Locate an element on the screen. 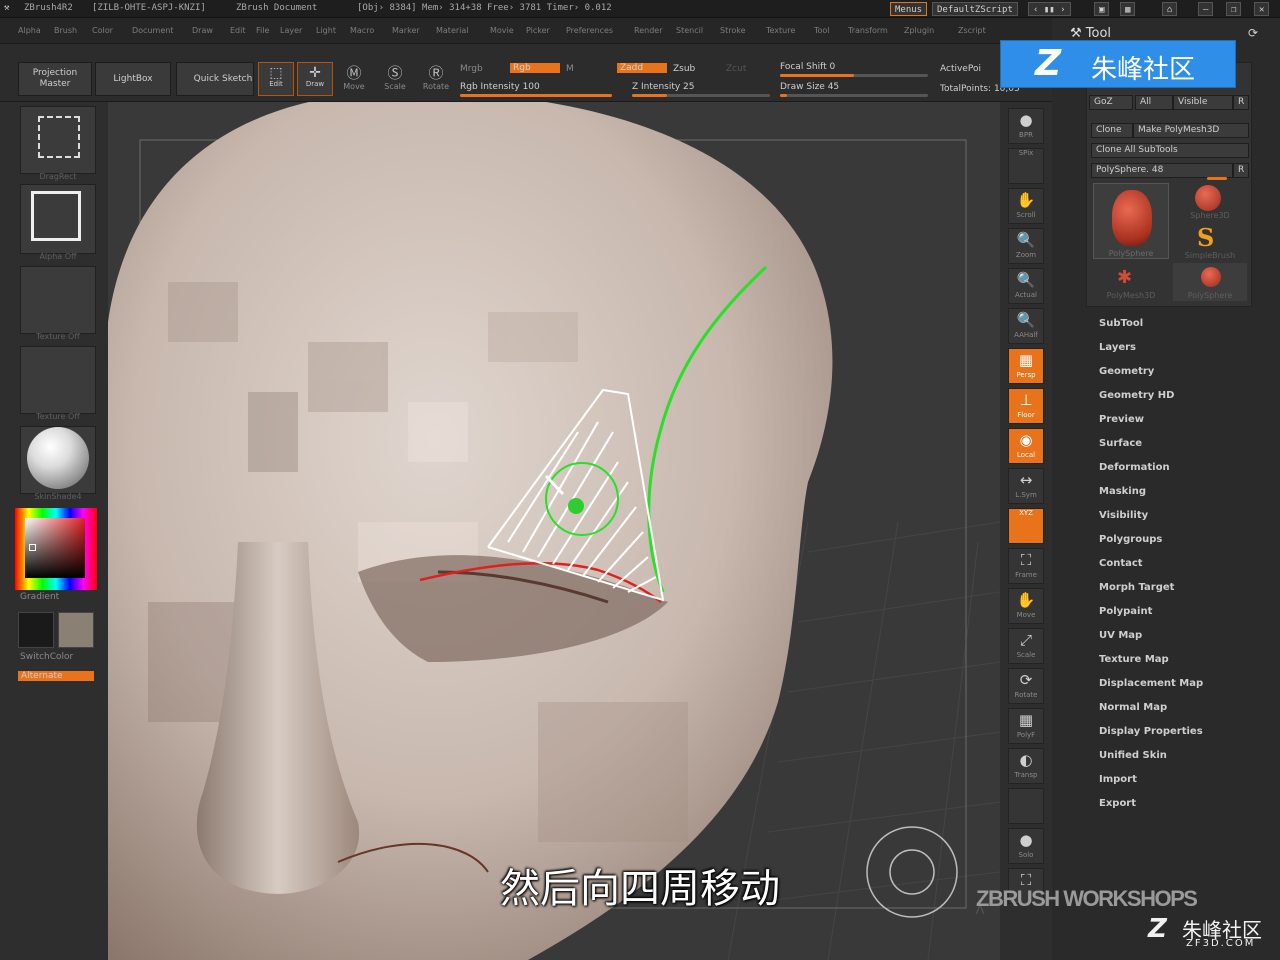 Image resolution: width=1280 pixels, height=960 pixels. tool-menu-layers: Layers is located at coordinates (1117, 347).